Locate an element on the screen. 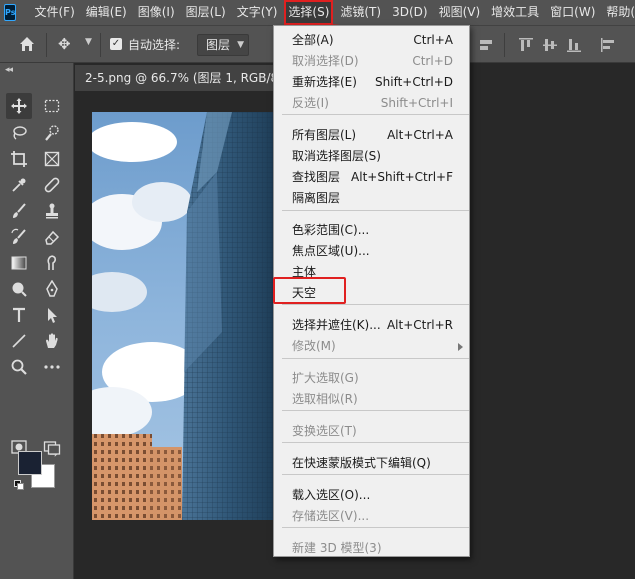 The image size is (635, 579). align-bottom-icon is located at coordinates (574, 45).